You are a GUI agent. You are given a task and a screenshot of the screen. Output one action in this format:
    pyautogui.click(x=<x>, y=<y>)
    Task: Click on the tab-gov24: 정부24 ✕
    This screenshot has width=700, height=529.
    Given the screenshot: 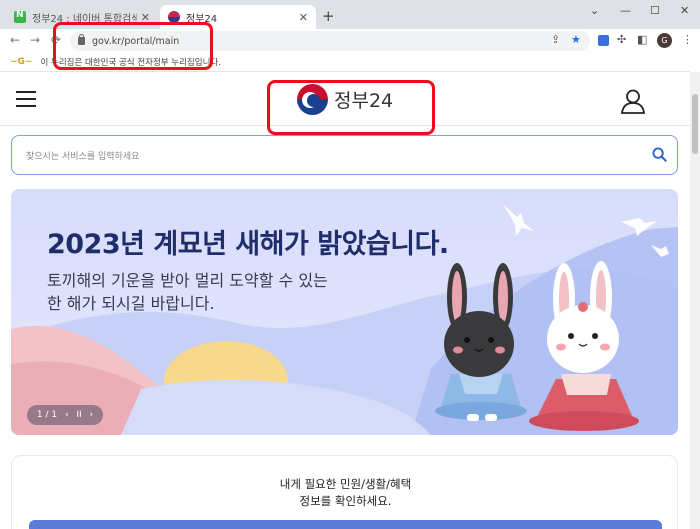 What is the action you would take?
    pyautogui.click(x=238, y=17)
    